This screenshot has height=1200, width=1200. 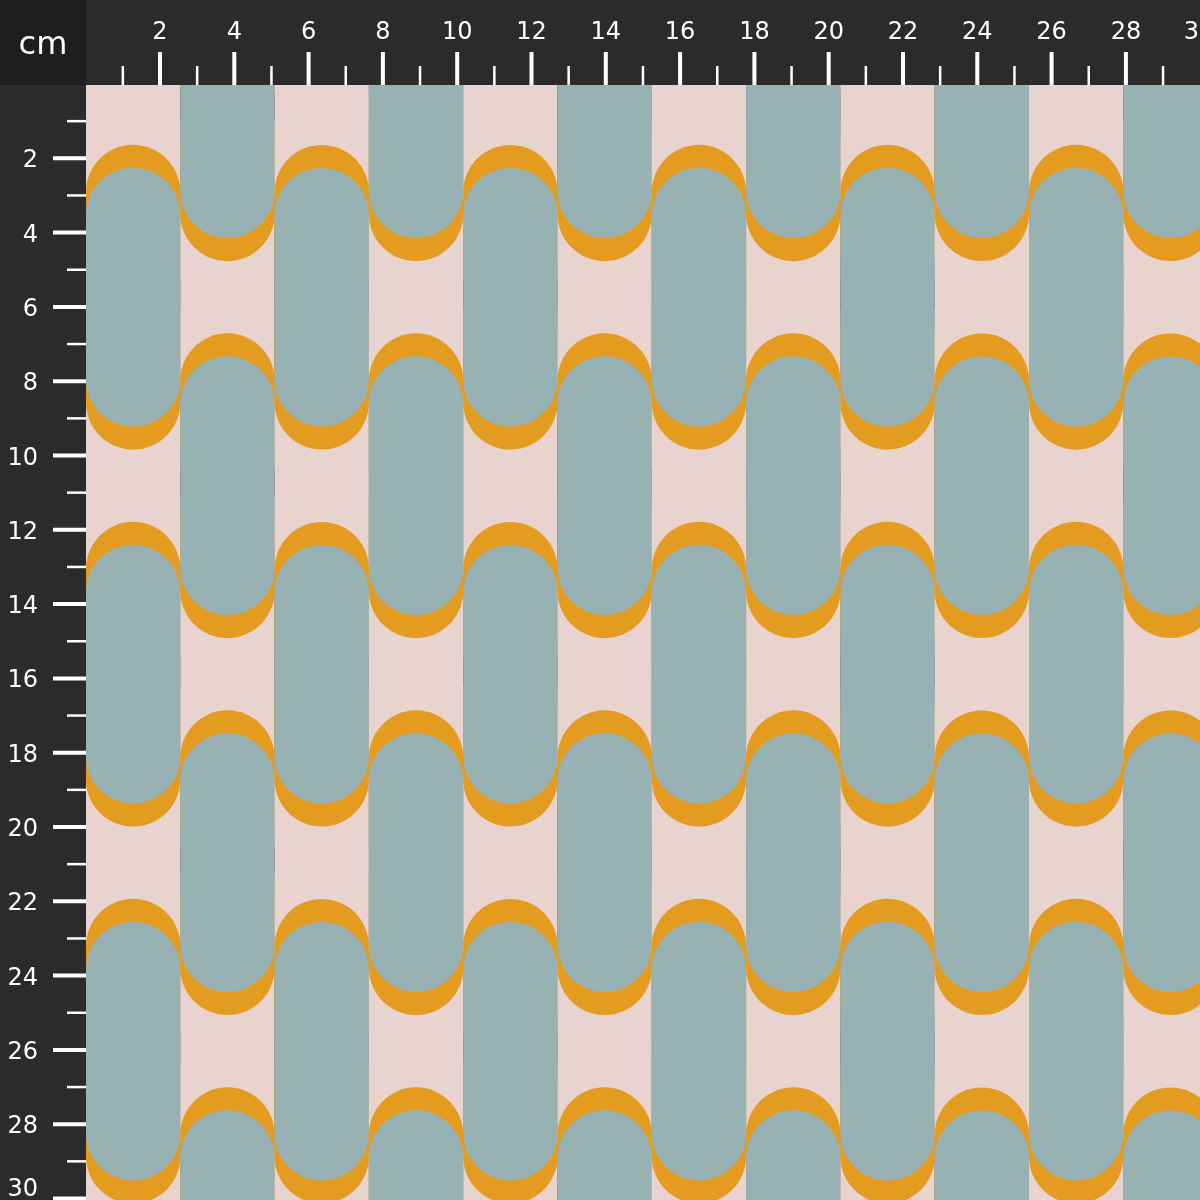 I want to click on ruler-number: 30, so click(x=22, y=1187).